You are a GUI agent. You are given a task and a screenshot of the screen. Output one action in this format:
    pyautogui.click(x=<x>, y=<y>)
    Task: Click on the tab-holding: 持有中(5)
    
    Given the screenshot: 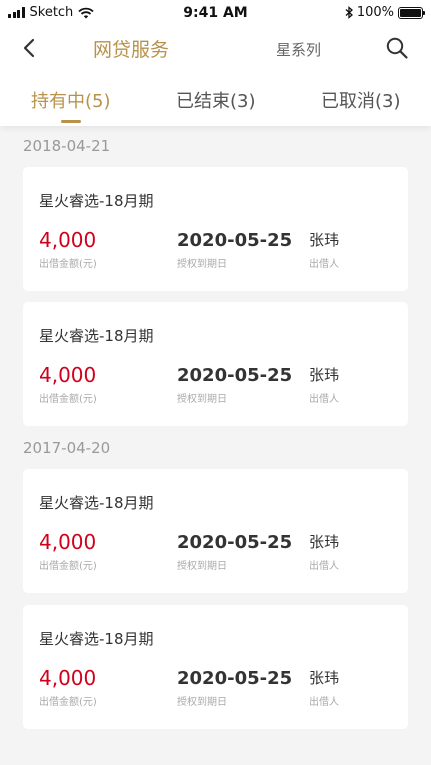 What is the action you would take?
    pyautogui.click(x=71, y=100)
    